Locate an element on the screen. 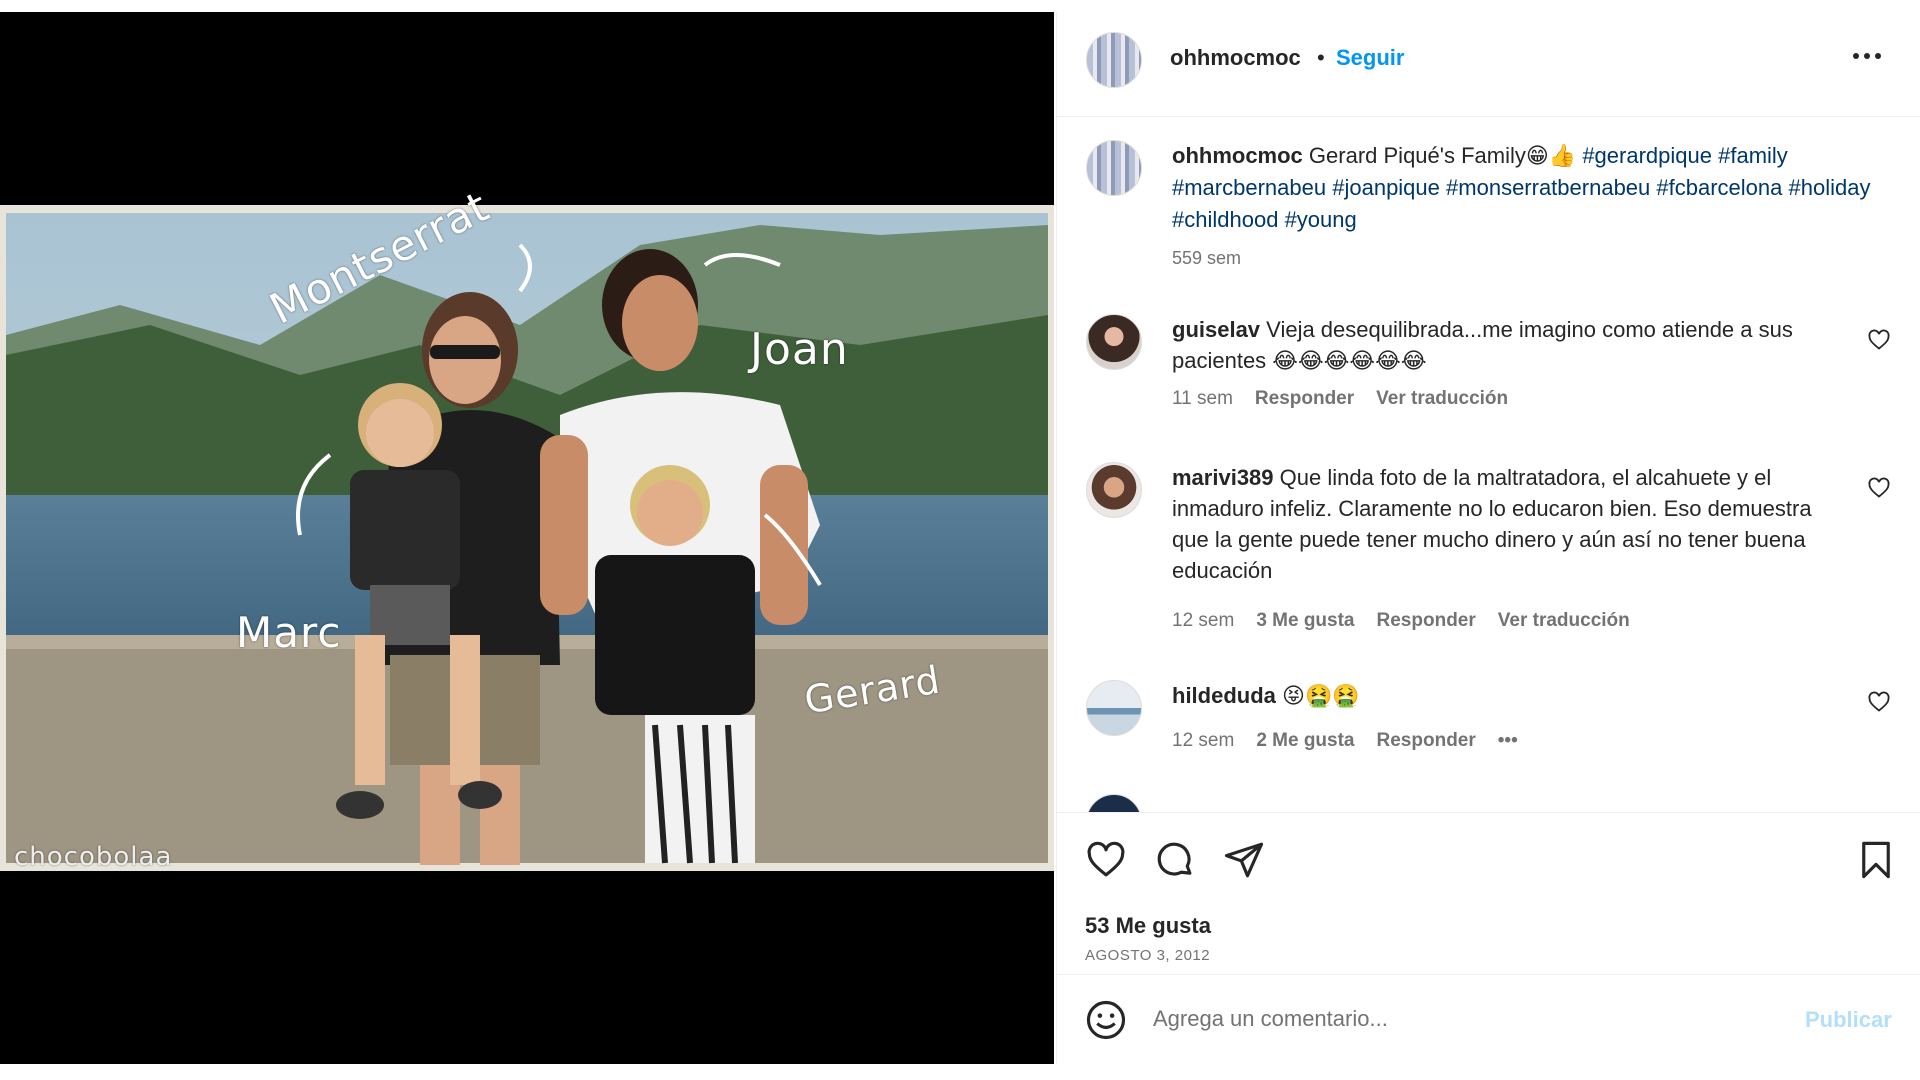 The image size is (1920, 1080). hashtag: #young is located at coordinates (1321, 219).